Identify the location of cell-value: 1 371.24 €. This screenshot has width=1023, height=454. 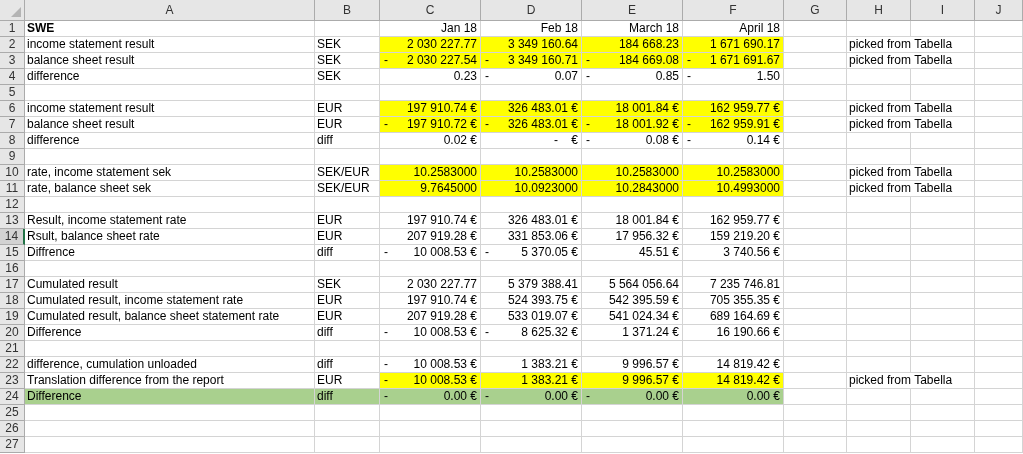
(650, 332).